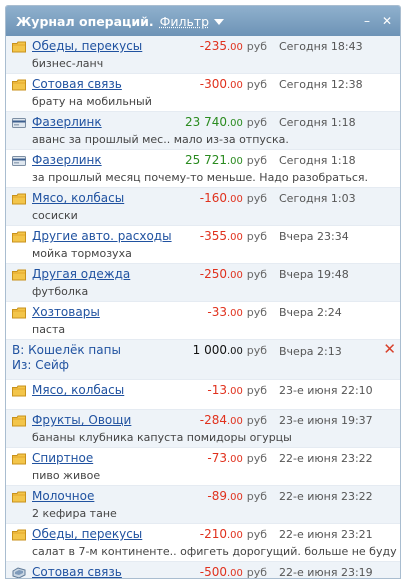 The height and width of the screenshot is (579, 412). What do you see at coordinates (102, 236) in the screenshot?
I see `category-link: Другие авто. расходы` at bounding box center [102, 236].